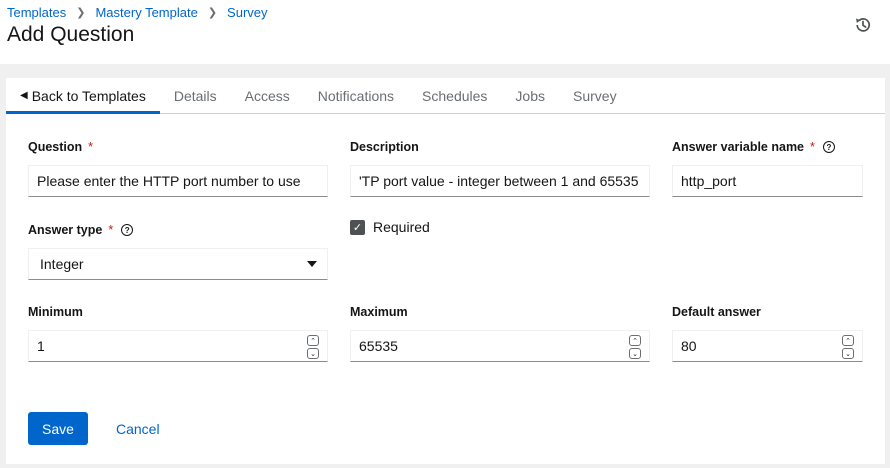  I want to click on tab-notifications: Notifications, so click(356, 95).